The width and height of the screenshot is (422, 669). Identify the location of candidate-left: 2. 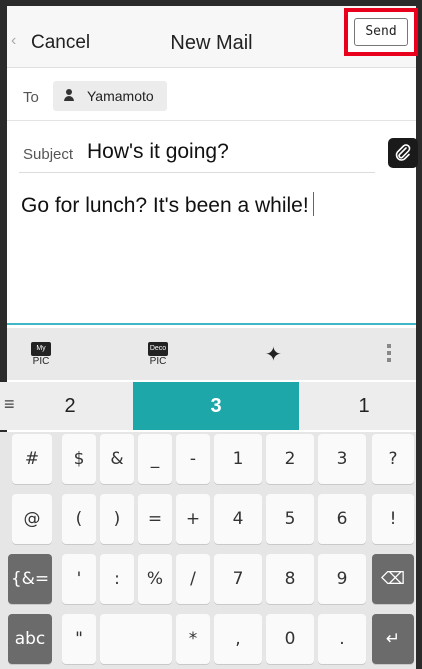
(70, 406).